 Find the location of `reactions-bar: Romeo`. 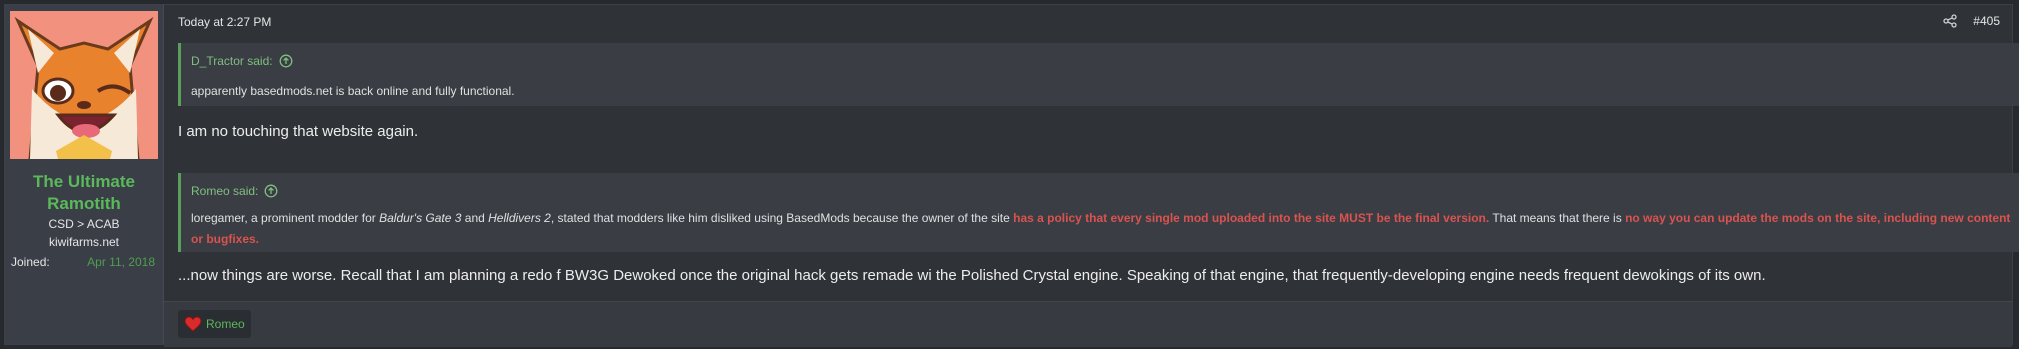

reactions-bar: Romeo is located at coordinates (1088, 324).